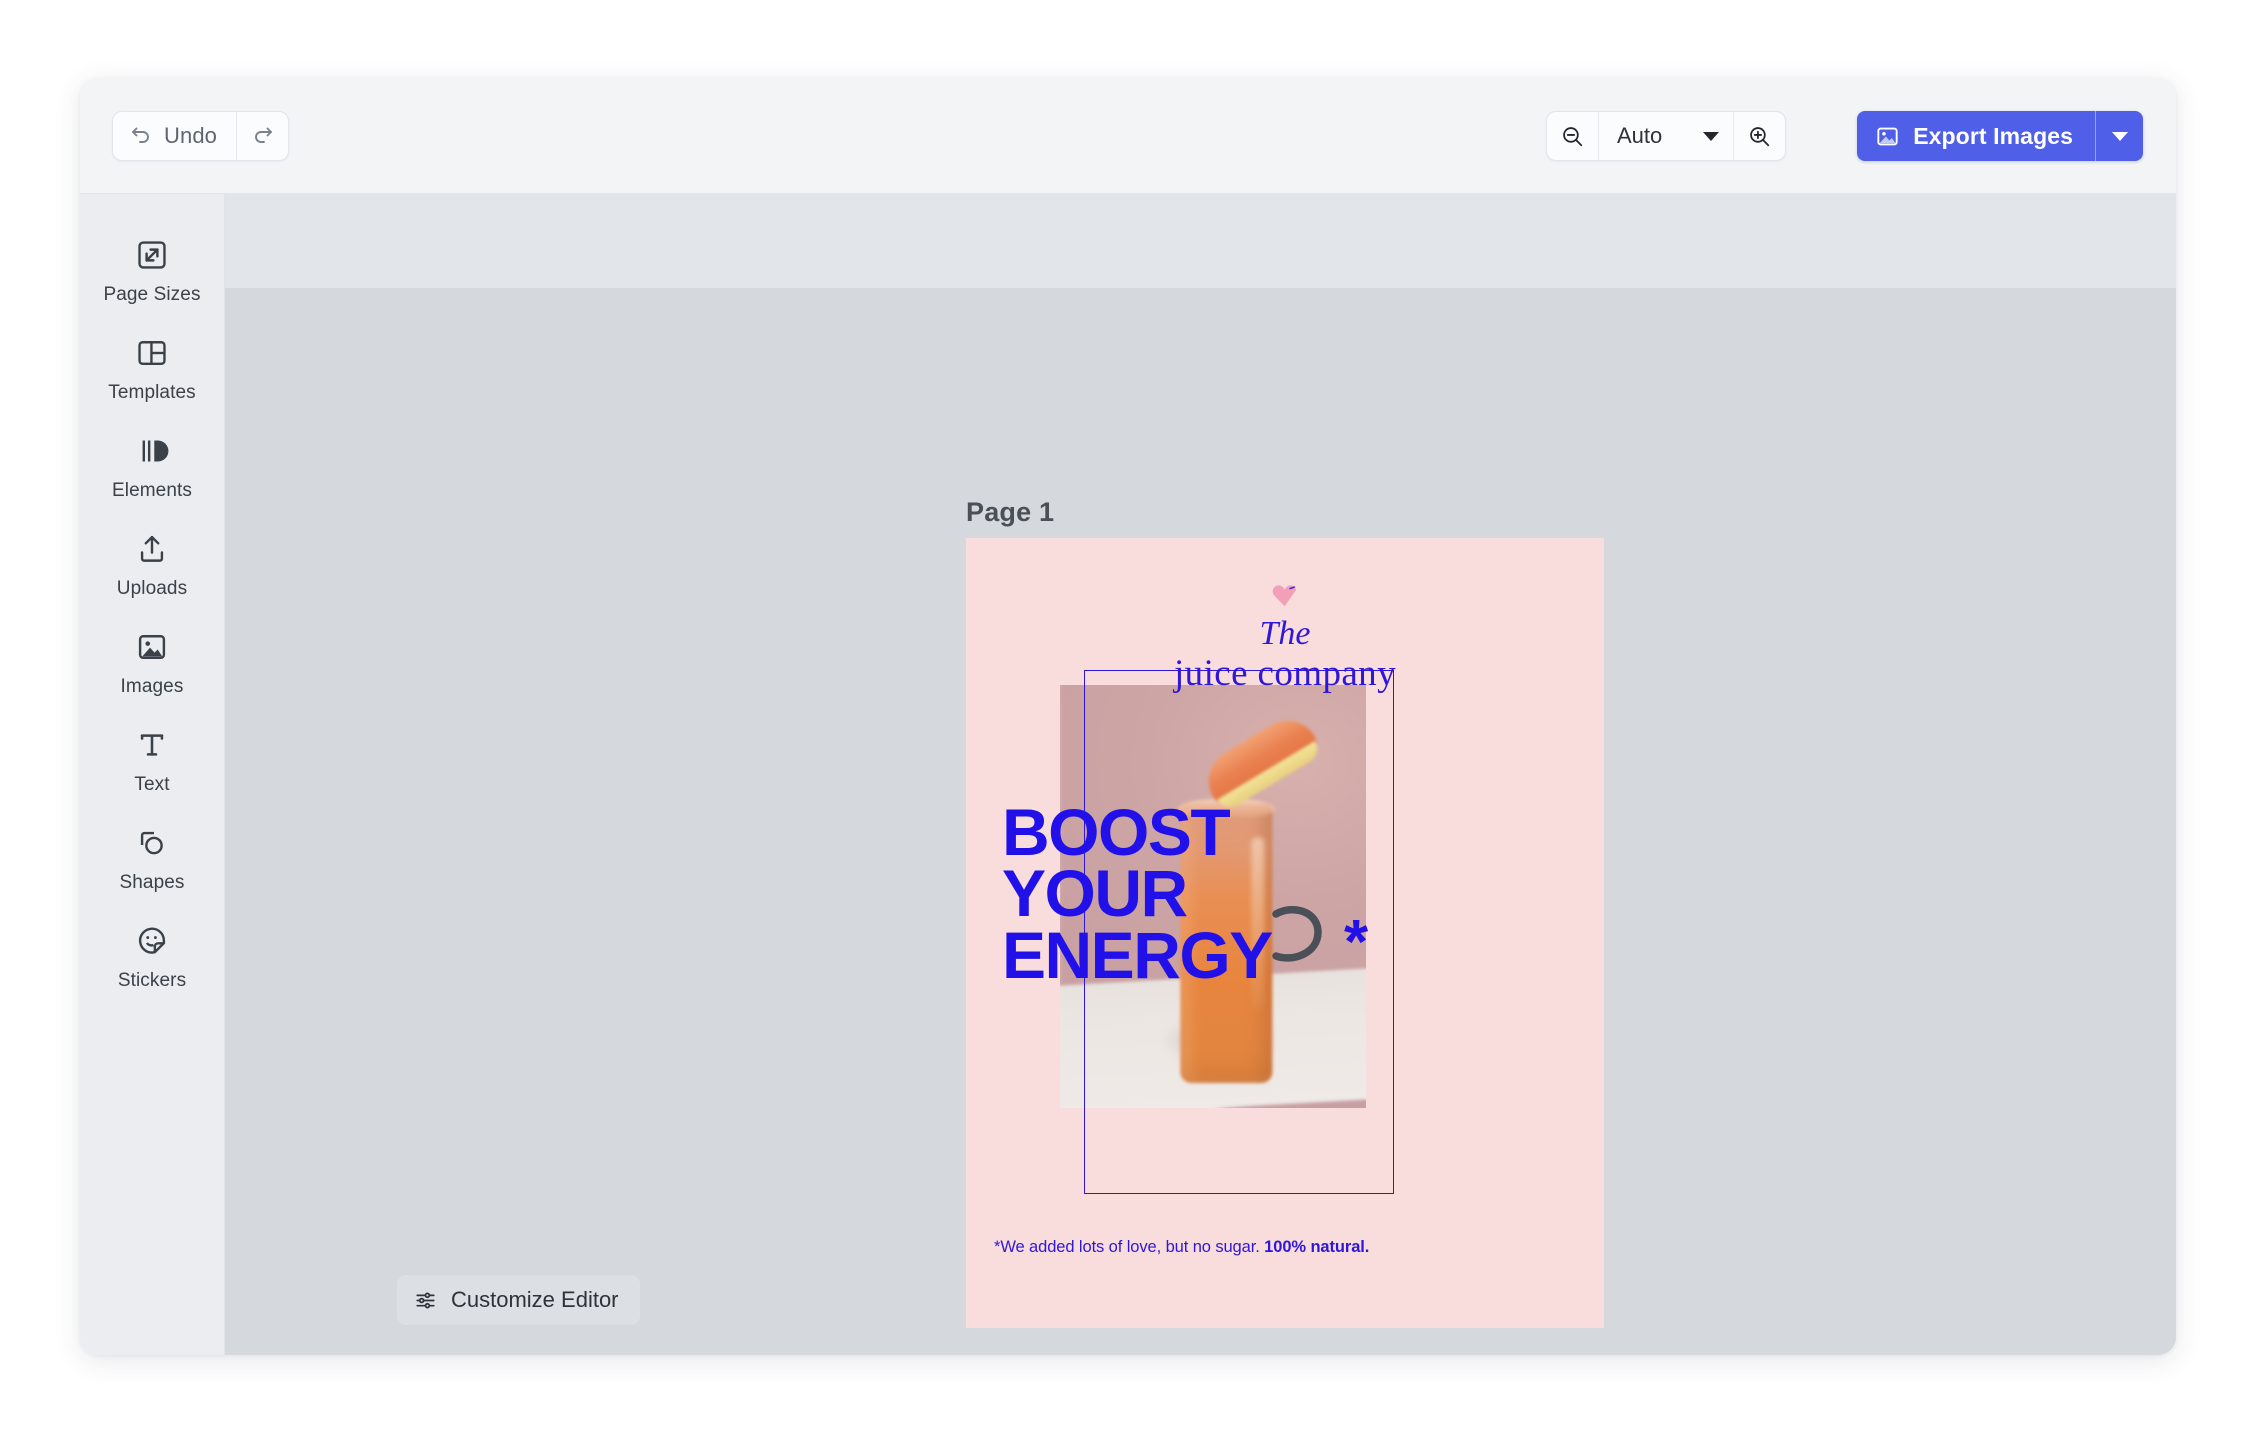  I want to click on heart-icon, so click(1285, 597).